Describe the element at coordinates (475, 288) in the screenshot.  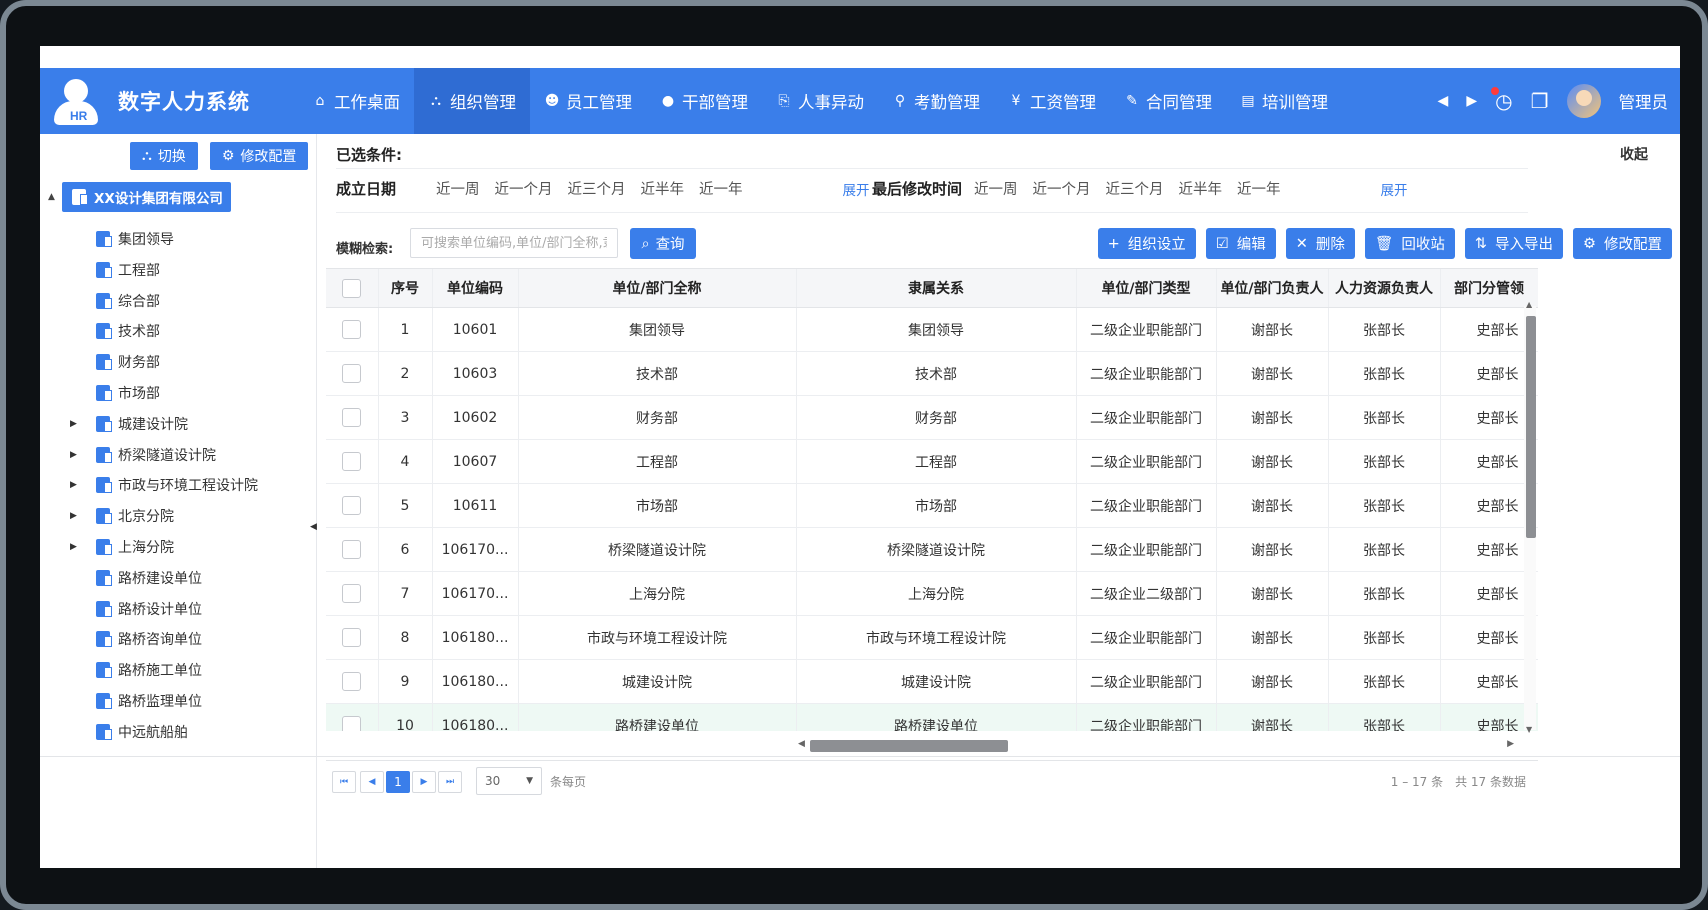
I see `column-header: 单位编码` at that location.